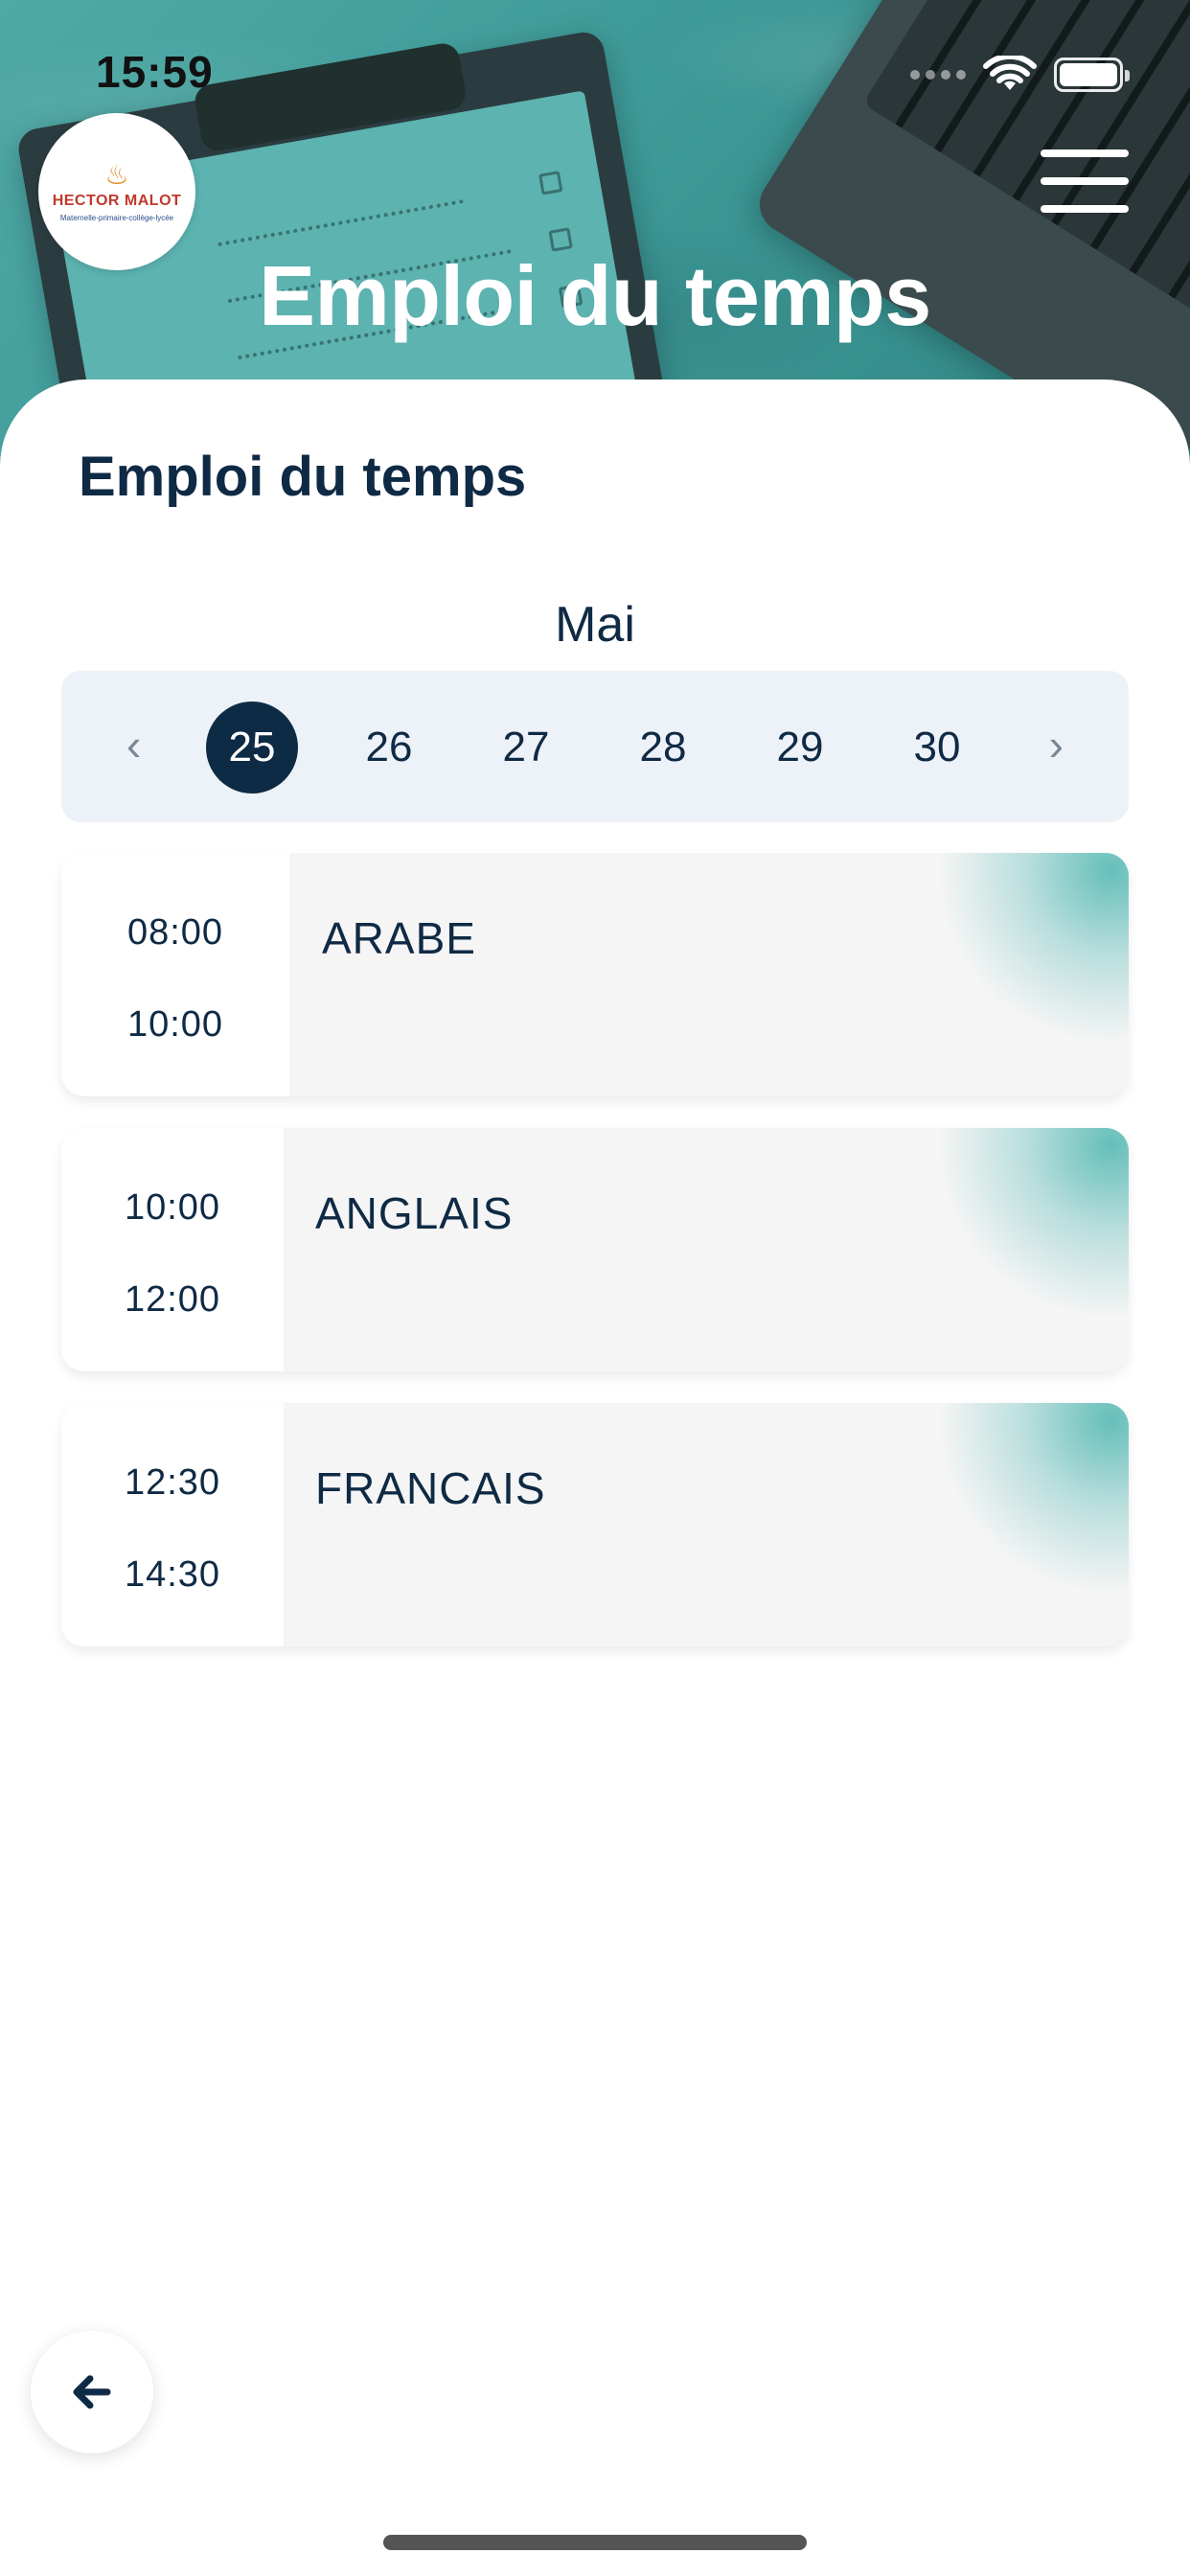 The width and height of the screenshot is (1190, 2576). I want to click on status-indicators, so click(1020, 75).